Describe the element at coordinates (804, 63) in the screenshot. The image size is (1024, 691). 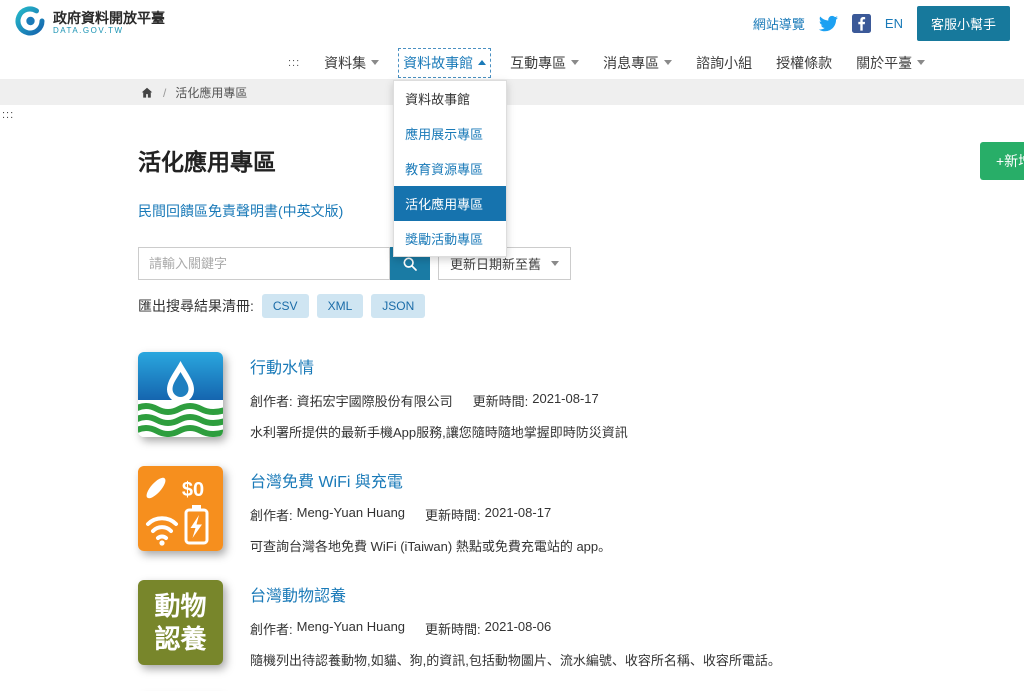
I see `nav-item-license: 授權條款` at that location.